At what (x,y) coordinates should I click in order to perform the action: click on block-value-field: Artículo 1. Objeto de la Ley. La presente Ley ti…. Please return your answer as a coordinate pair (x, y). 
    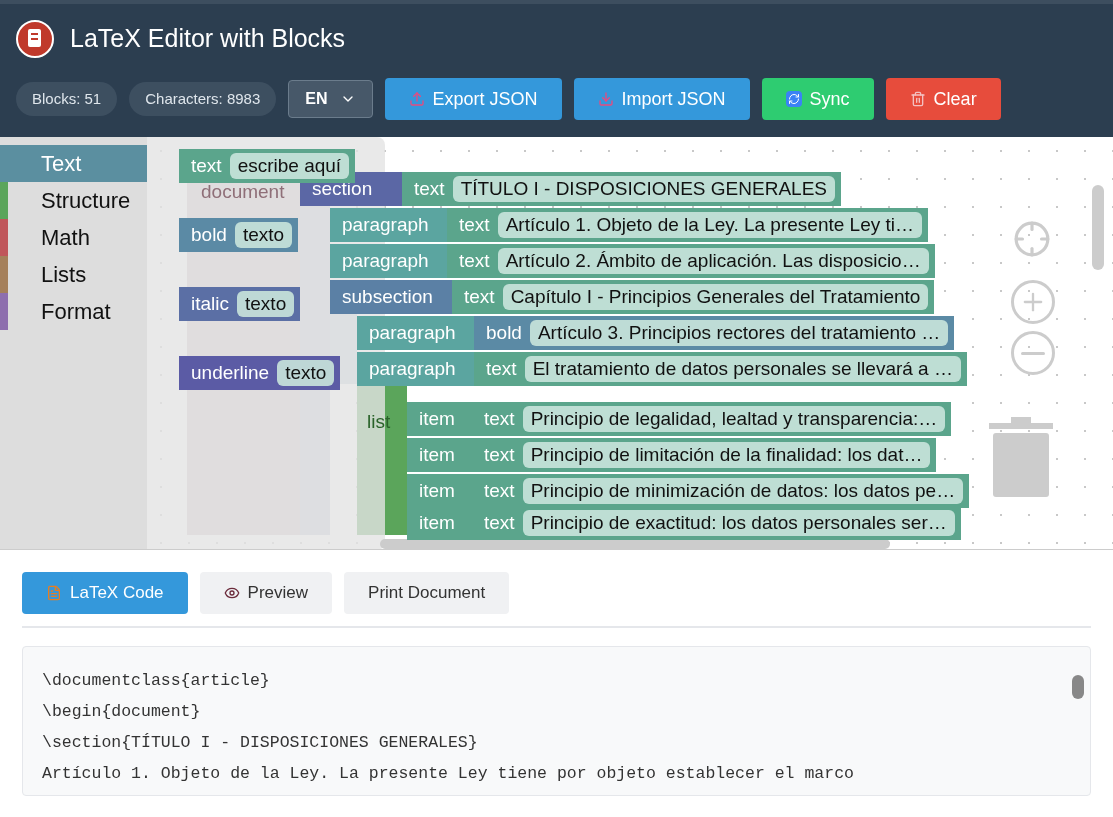
    Looking at the image, I should click on (709, 225).